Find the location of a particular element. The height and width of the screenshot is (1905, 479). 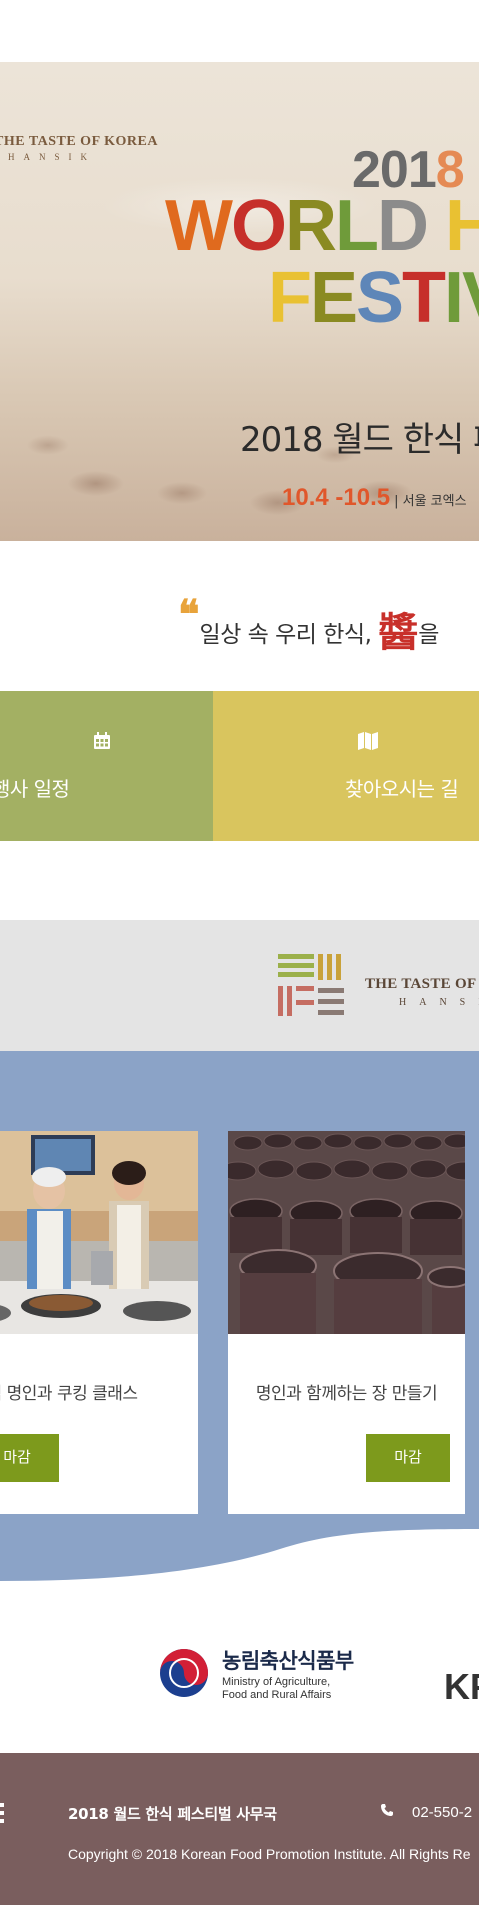

hero-title-l2-4: I is located at coordinates (454, 298).